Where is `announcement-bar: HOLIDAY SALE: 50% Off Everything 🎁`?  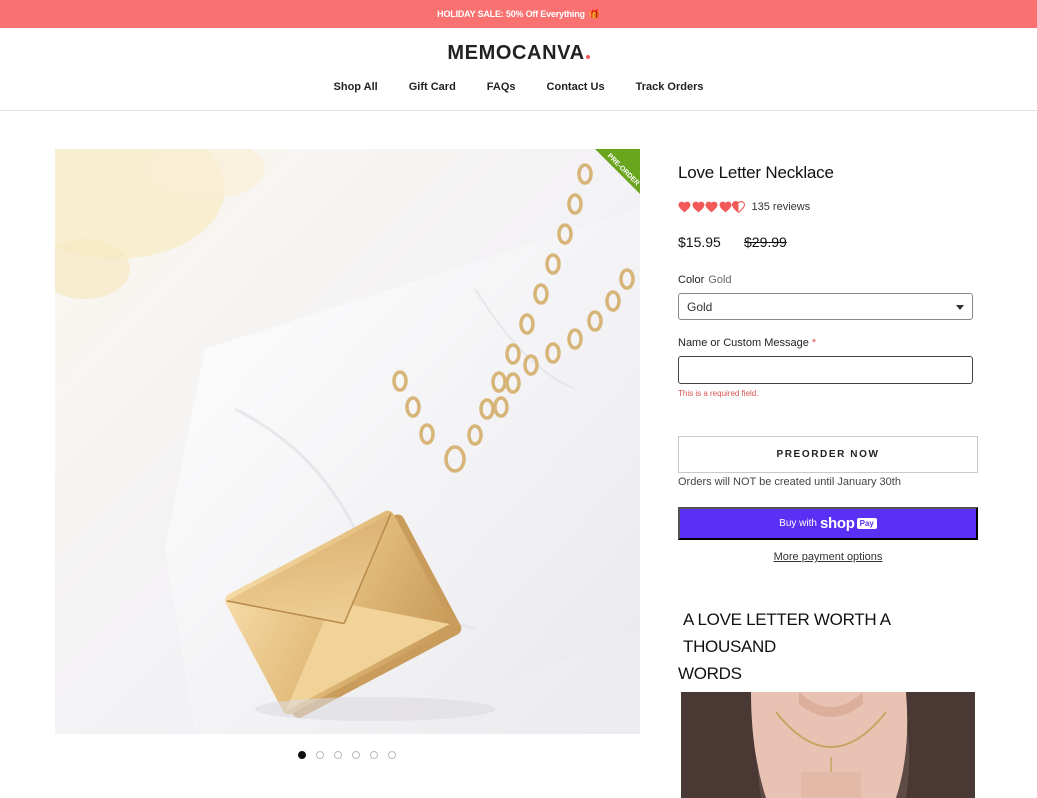
announcement-bar: HOLIDAY SALE: 50% Off Everything 🎁 is located at coordinates (518, 14).